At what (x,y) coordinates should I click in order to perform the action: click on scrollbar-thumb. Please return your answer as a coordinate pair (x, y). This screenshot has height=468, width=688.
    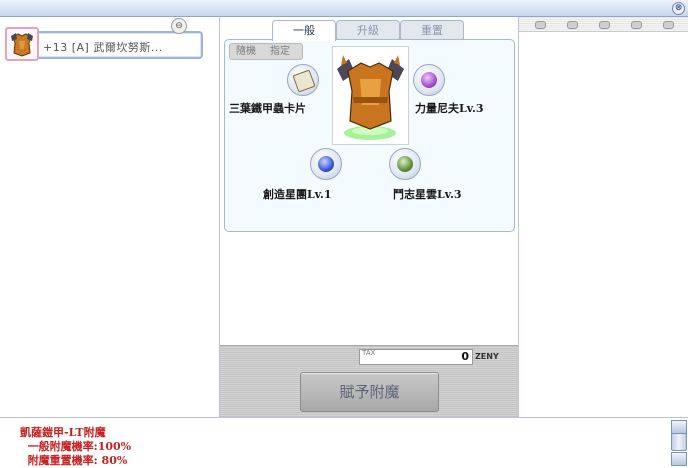
    Looking at the image, I should click on (679, 442).